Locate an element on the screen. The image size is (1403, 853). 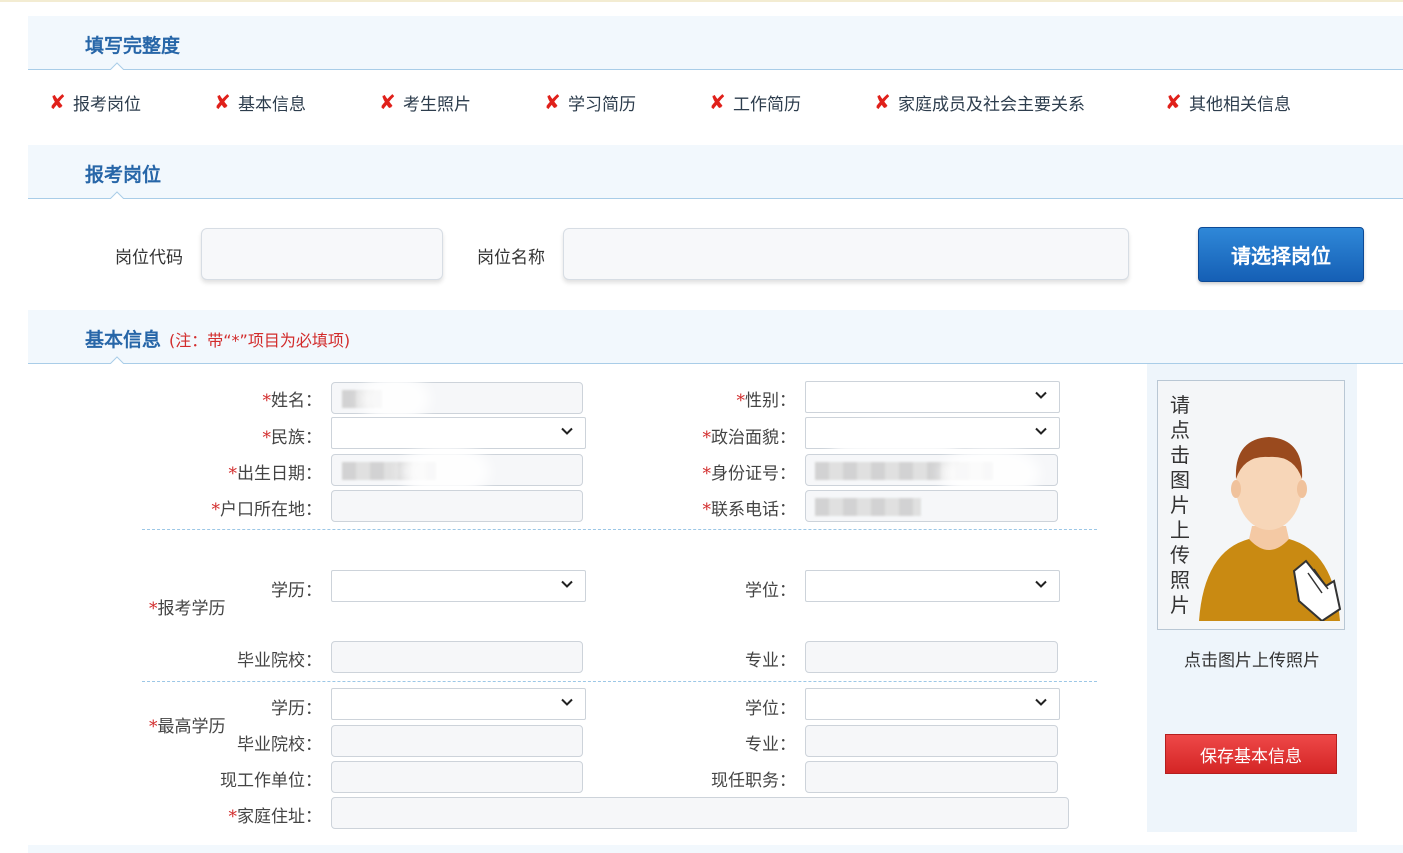
highest-education-label: 学历： is located at coordinates (296, 709).